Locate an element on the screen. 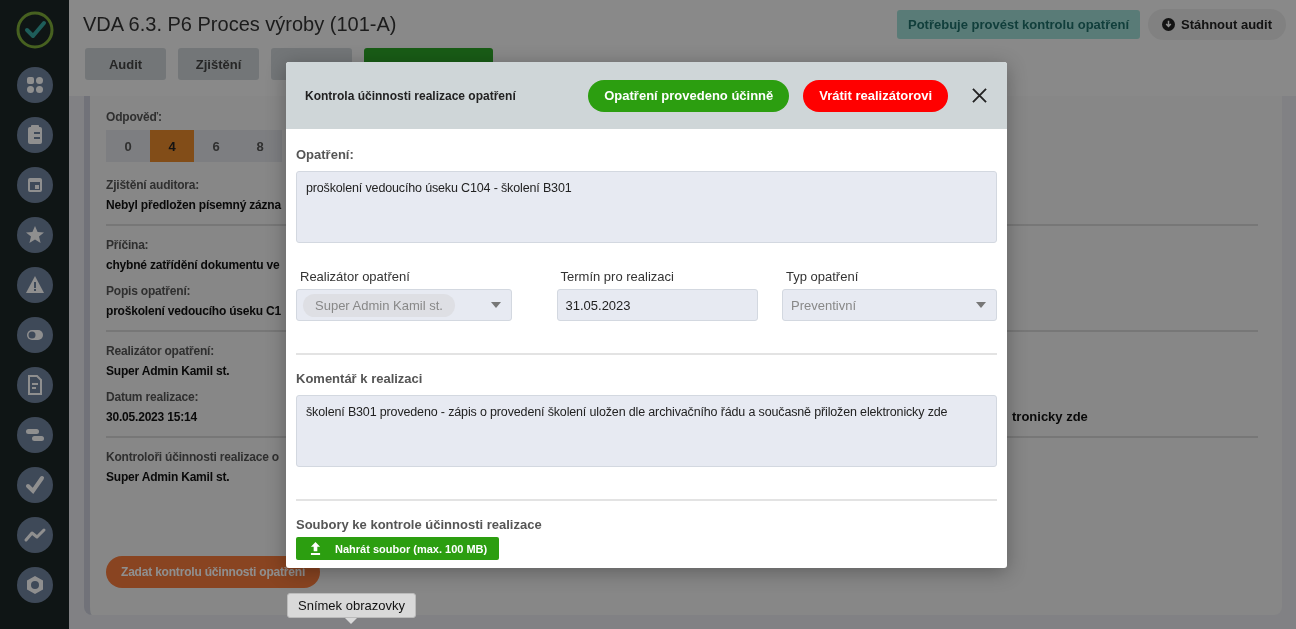  date-field: 31.05.2023 is located at coordinates (657, 305).